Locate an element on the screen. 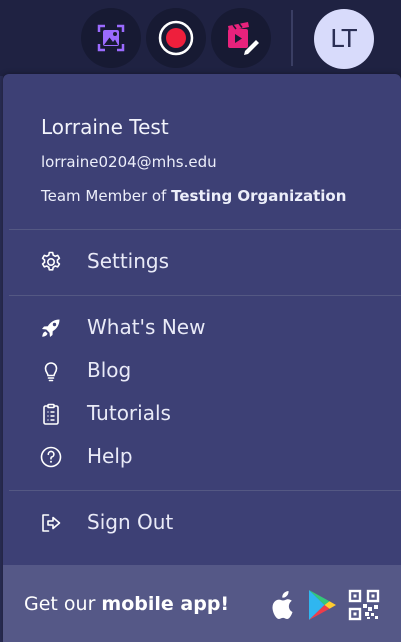 Image resolution: width=401 pixels, height=642 pixels. menu-item-sign-out: Sign Out is located at coordinates (202, 523).